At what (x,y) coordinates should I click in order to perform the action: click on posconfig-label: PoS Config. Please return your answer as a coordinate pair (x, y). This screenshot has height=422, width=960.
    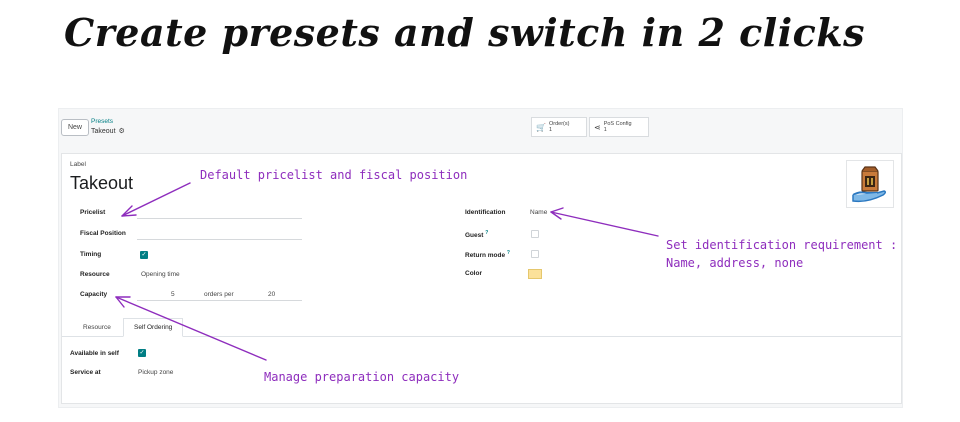
    Looking at the image, I should click on (617, 124).